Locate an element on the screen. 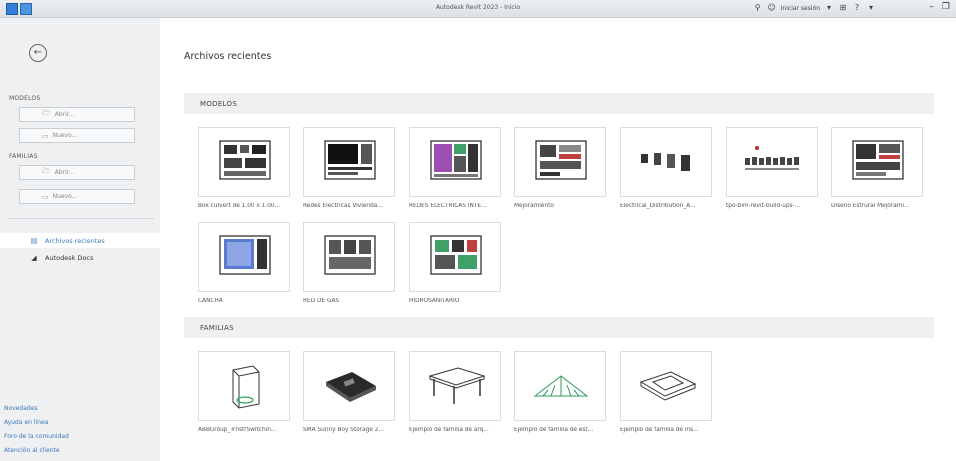 This screenshot has height=461, width=956. modelos-section-header: MODELOS is located at coordinates (559, 103).